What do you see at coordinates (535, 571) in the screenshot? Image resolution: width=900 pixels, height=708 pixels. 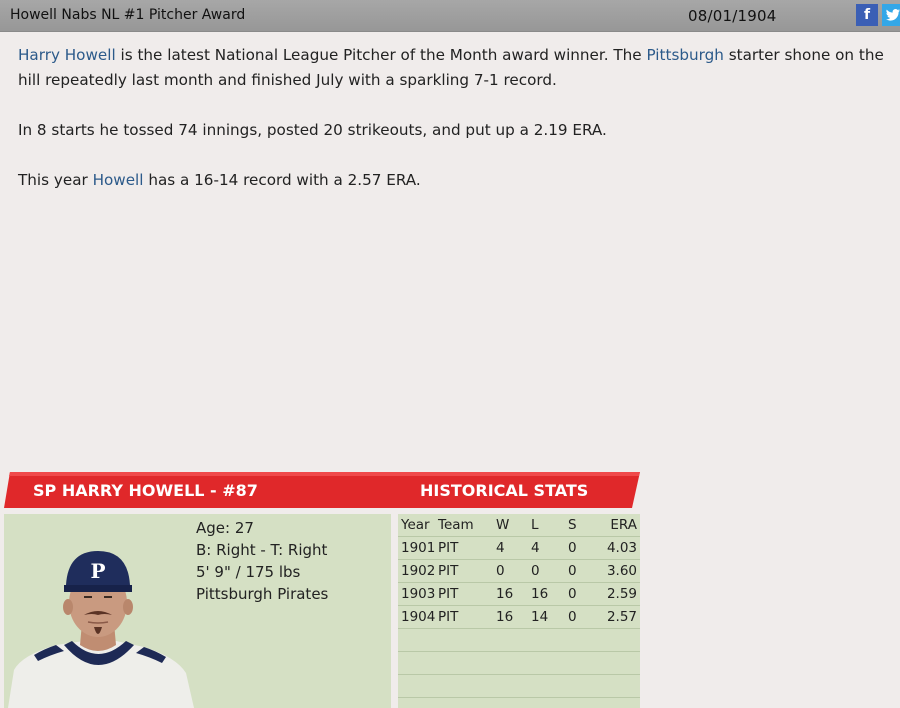 I see `cell-losses: 0` at bounding box center [535, 571].